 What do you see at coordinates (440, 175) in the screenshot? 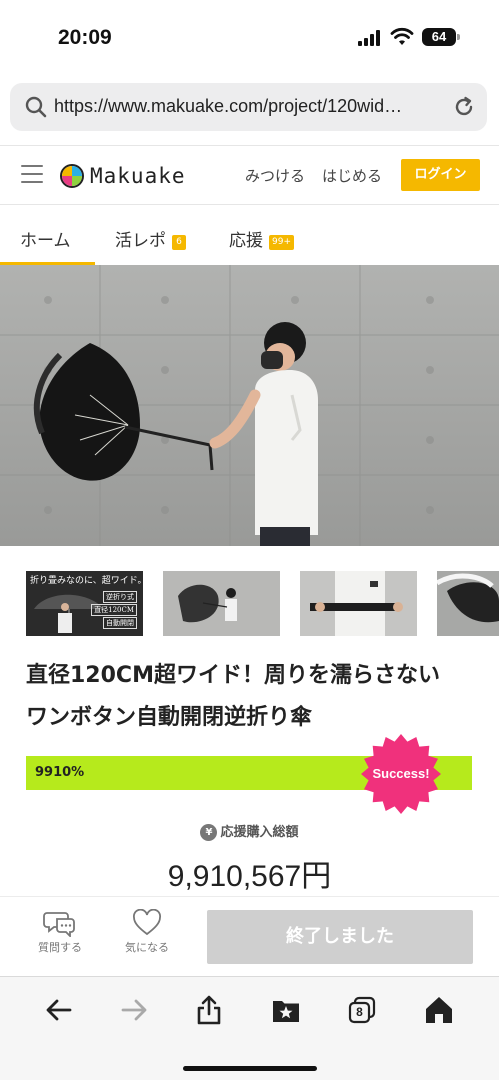
I see `login-button: ログイン` at bounding box center [440, 175].